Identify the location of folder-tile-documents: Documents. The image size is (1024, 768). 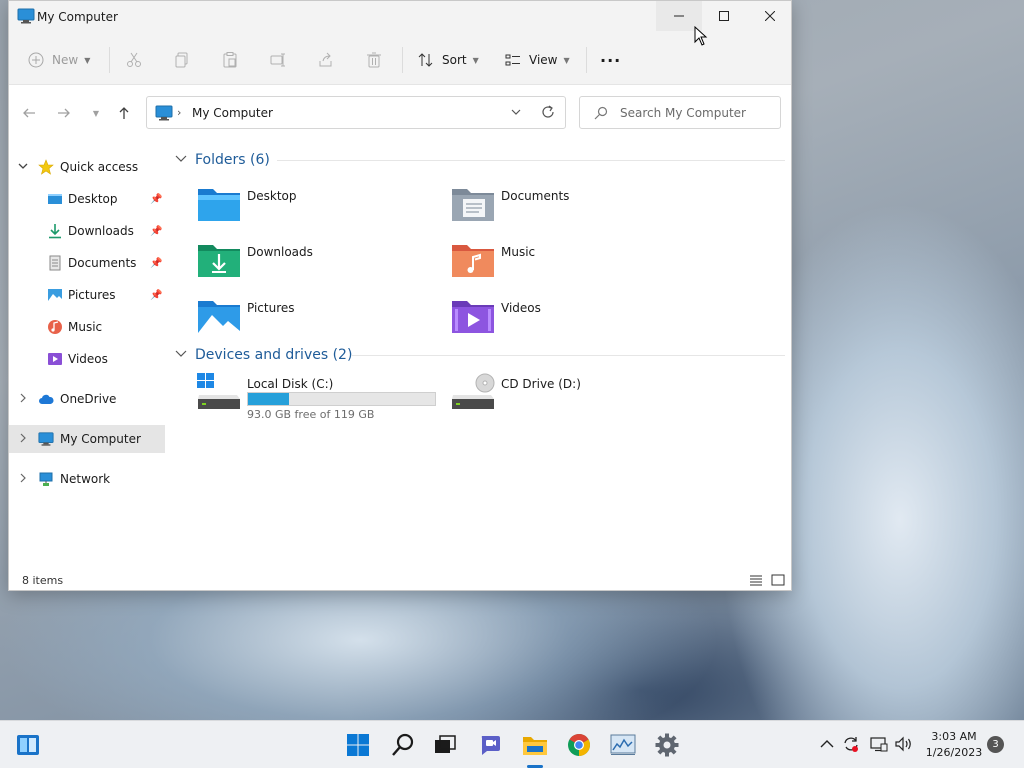
(571, 208).